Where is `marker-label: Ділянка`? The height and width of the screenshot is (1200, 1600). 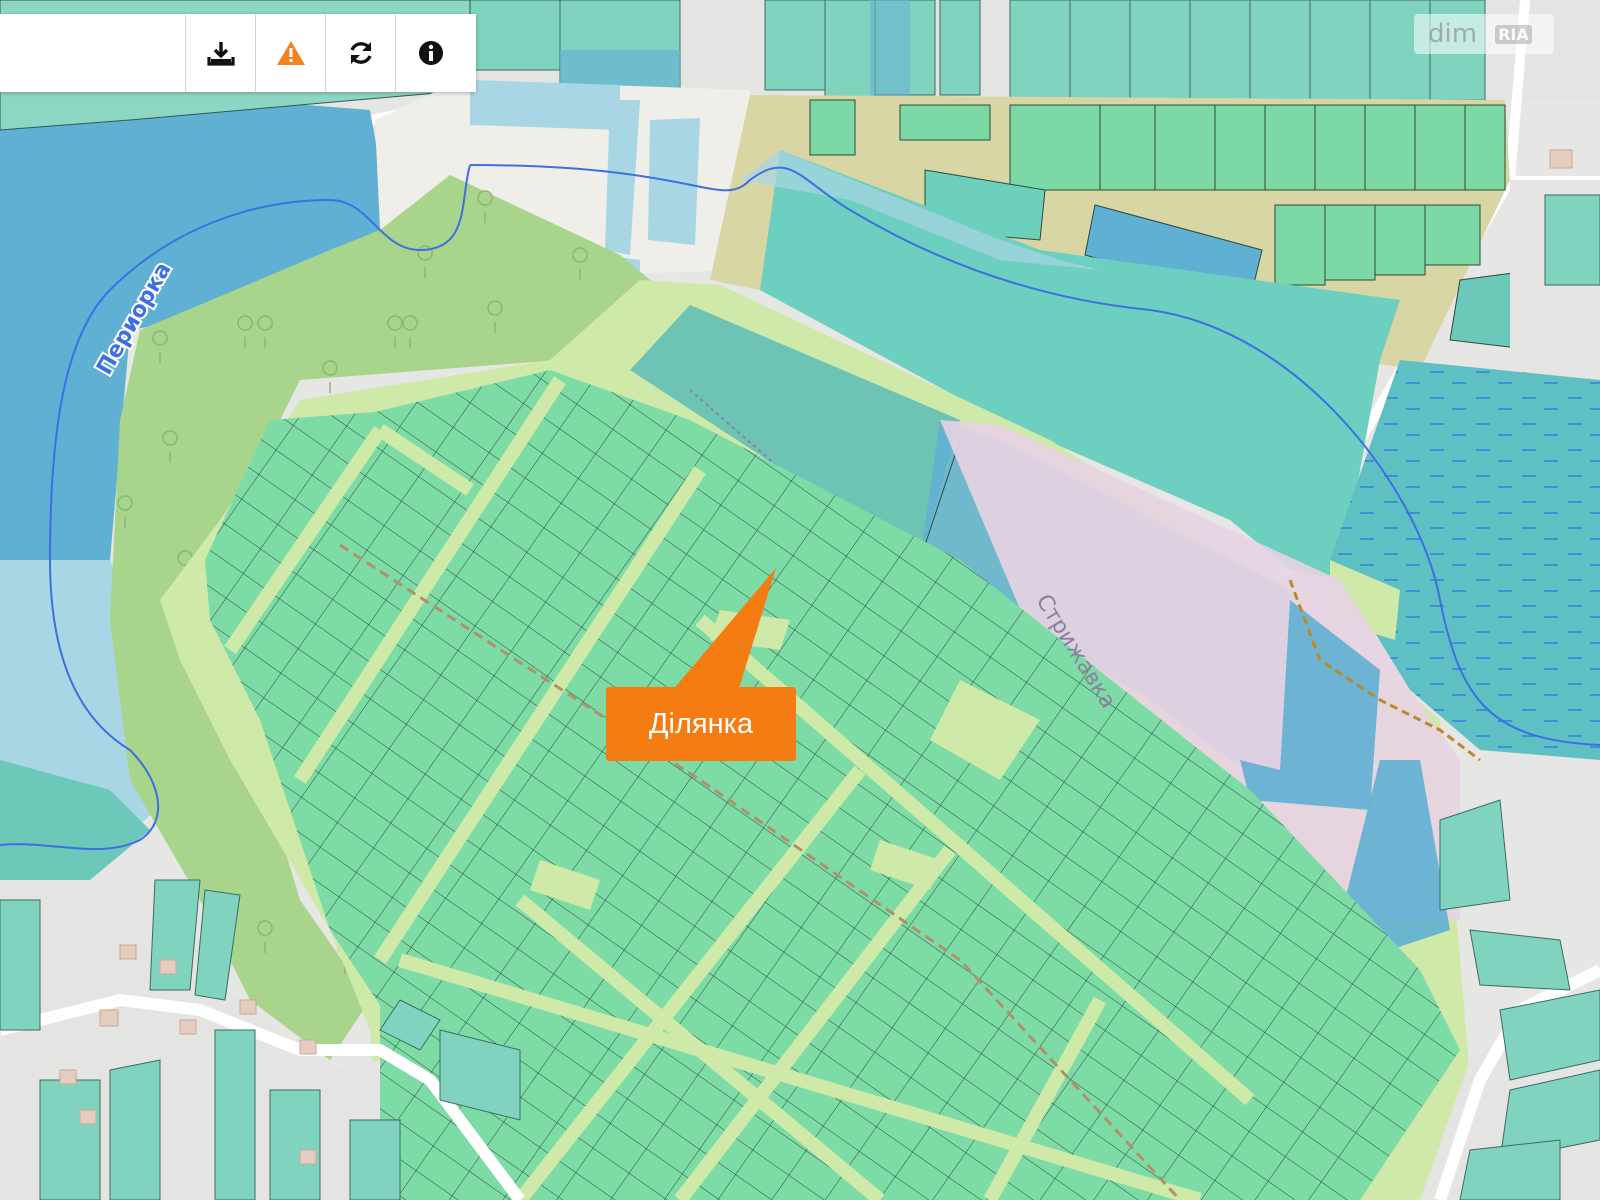
marker-label: Ділянка is located at coordinates (701, 724).